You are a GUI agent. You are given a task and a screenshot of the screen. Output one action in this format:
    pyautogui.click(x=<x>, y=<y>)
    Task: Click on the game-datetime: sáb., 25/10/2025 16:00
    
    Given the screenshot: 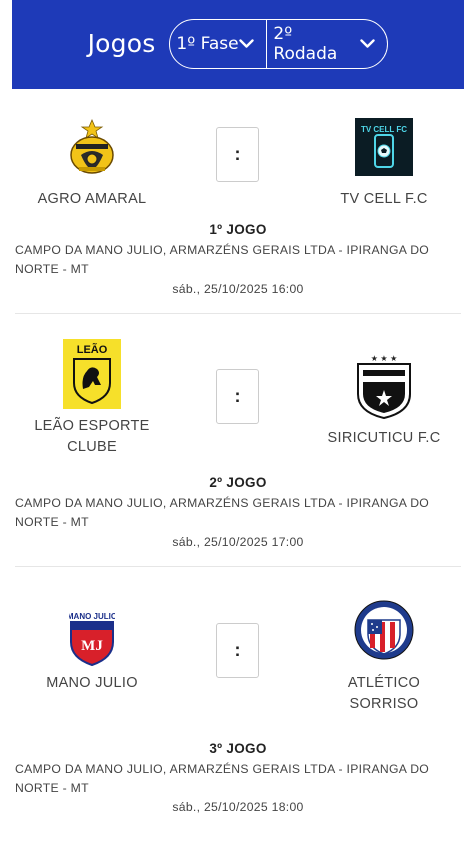 What is the action you would take?
    pyautogui.click(x=238, y=289)
    